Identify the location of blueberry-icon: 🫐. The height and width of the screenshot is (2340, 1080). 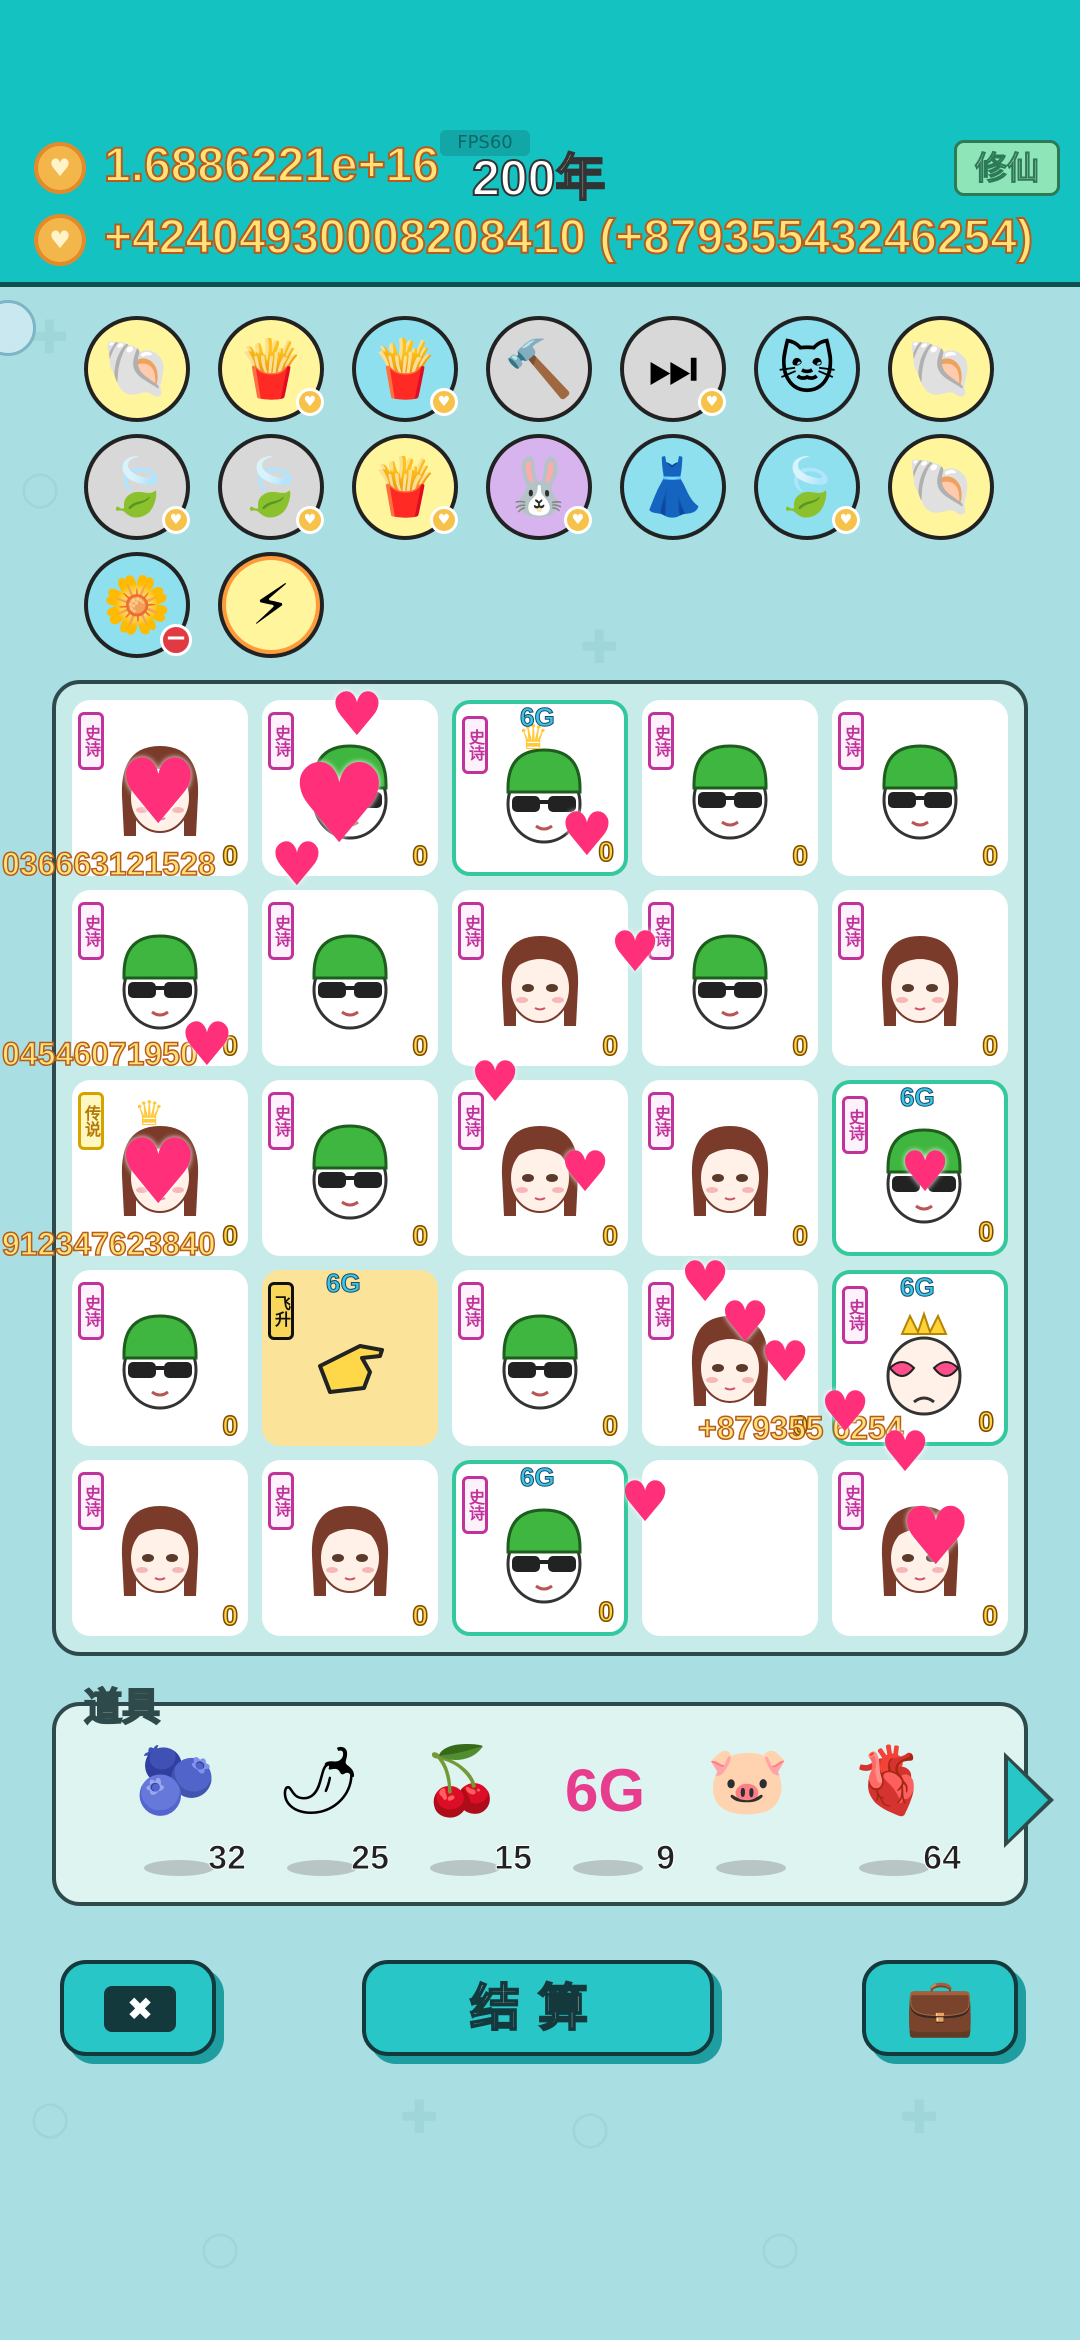
(176, 1780).